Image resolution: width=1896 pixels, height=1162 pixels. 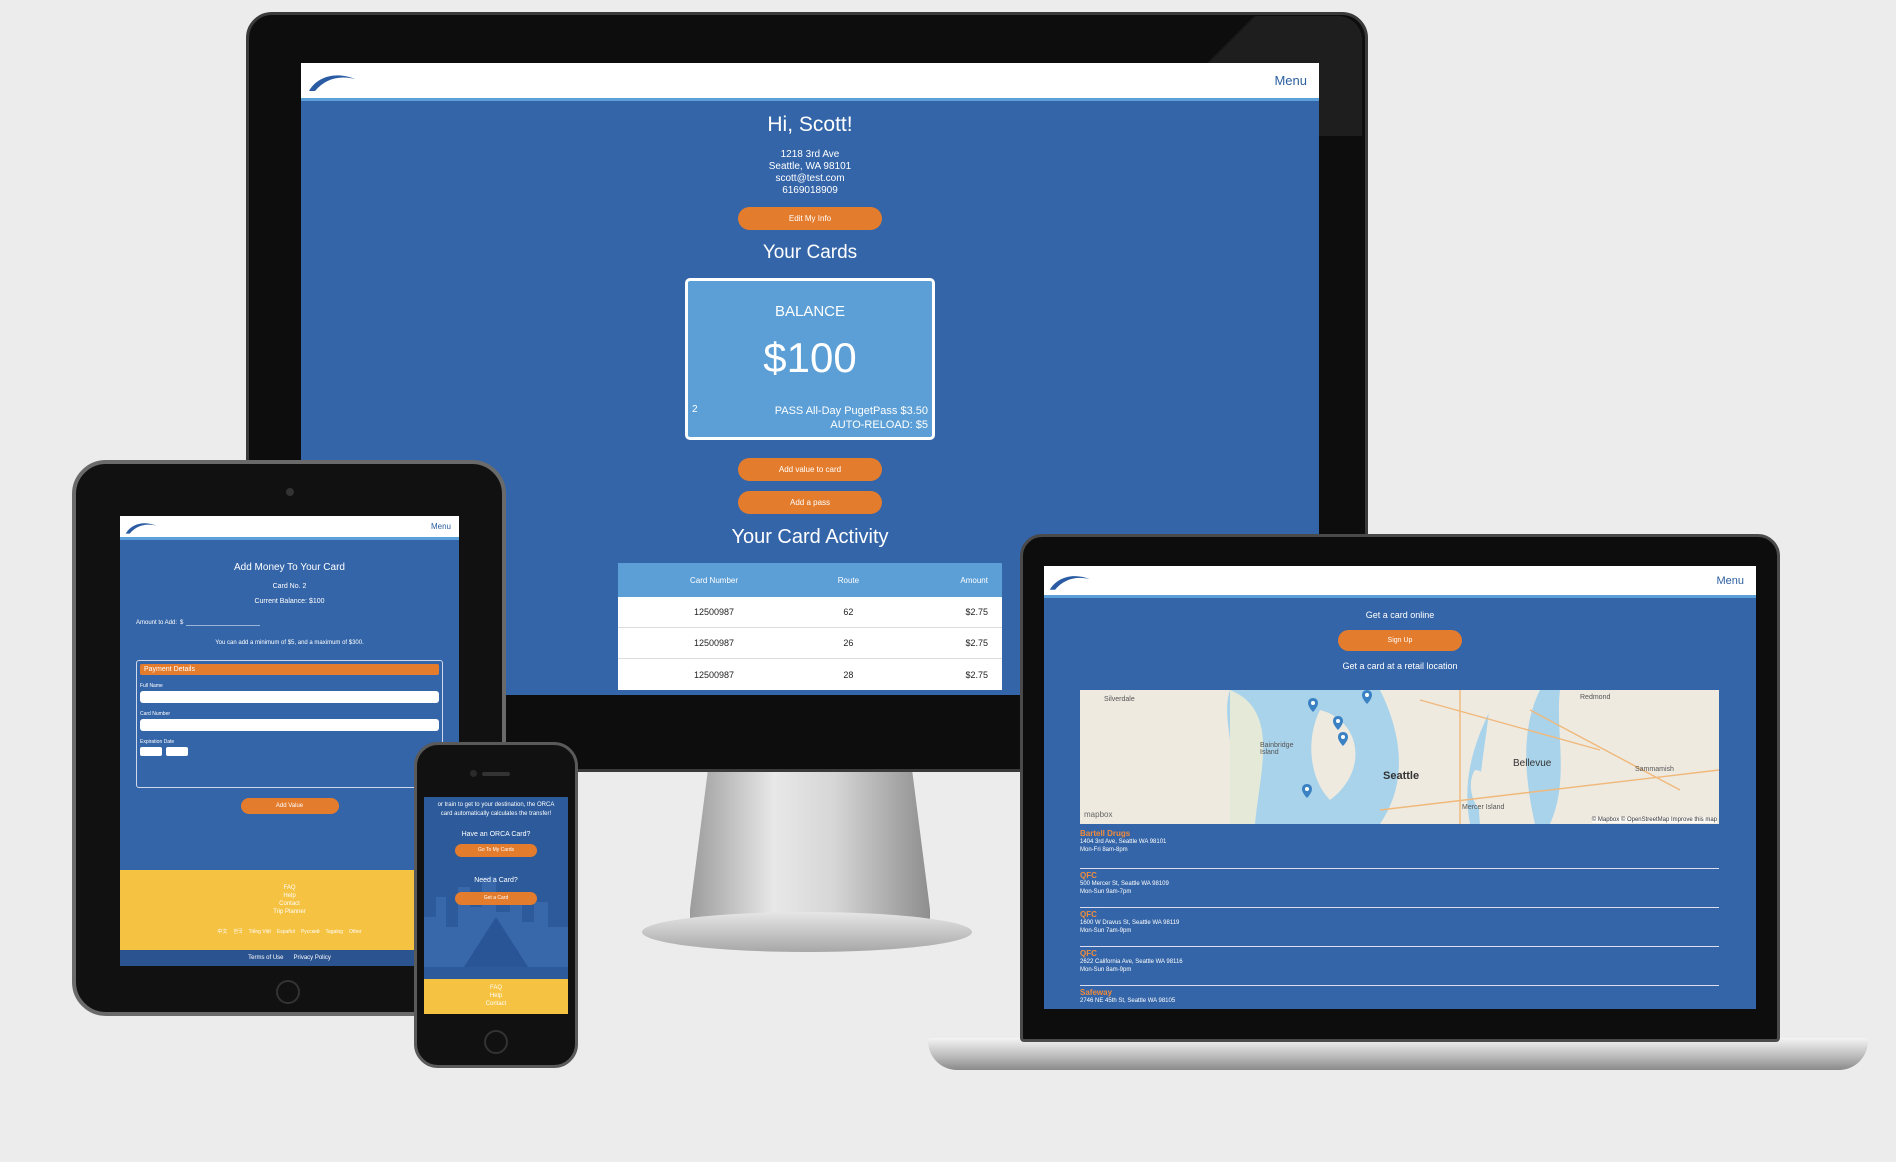 I want to click on add-value-button: Add value to card, so click(x=810, y=469).